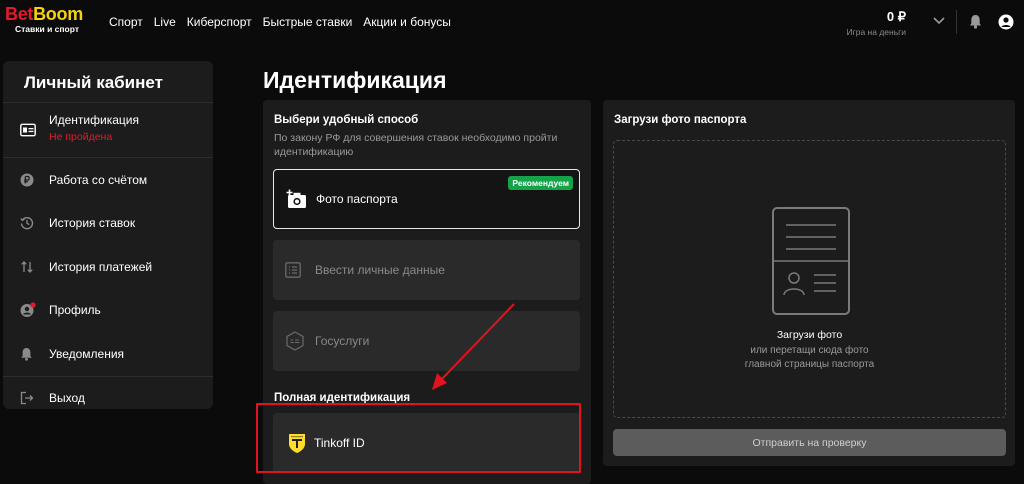 The image size is (1024, 484). I want to click on method-label: Фото паспорта, so click(357, 199).